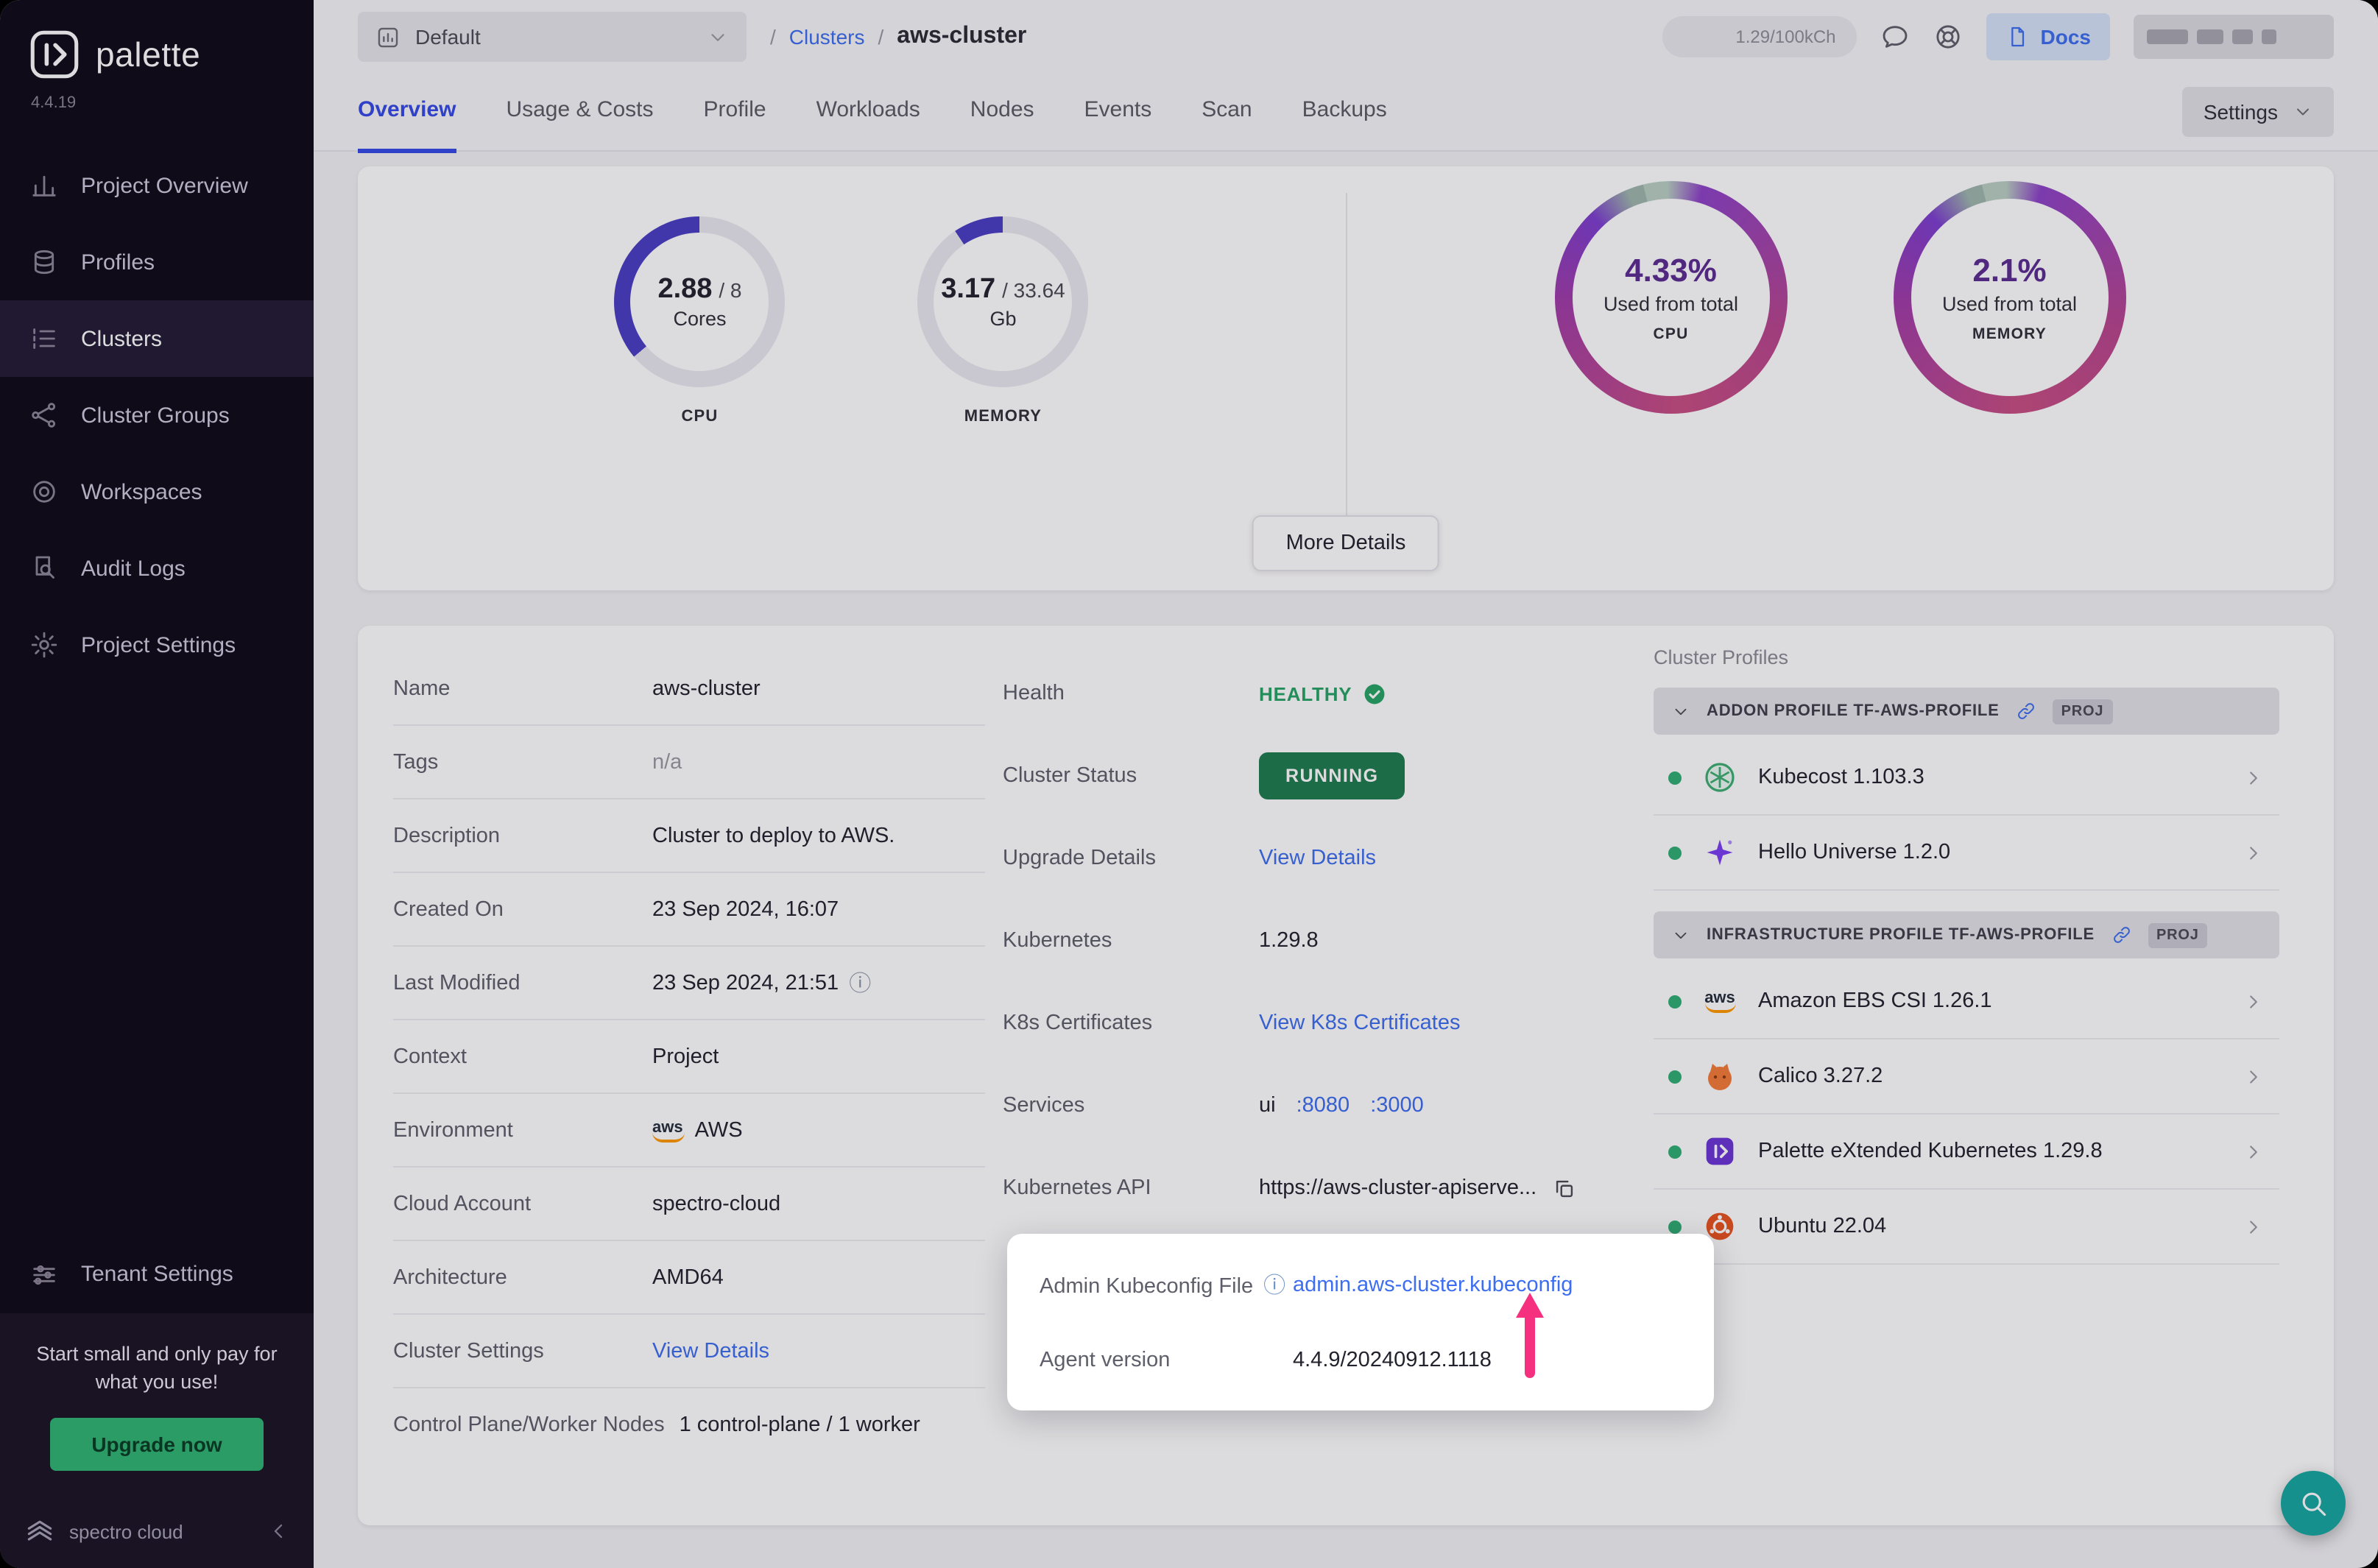 Image resolution: width=2378 pixels, height=1568 pixels. Describe the element at coordinates (133, 568) in the screenshot. I see `sidebar-item-label: Audit Logs` at that location.